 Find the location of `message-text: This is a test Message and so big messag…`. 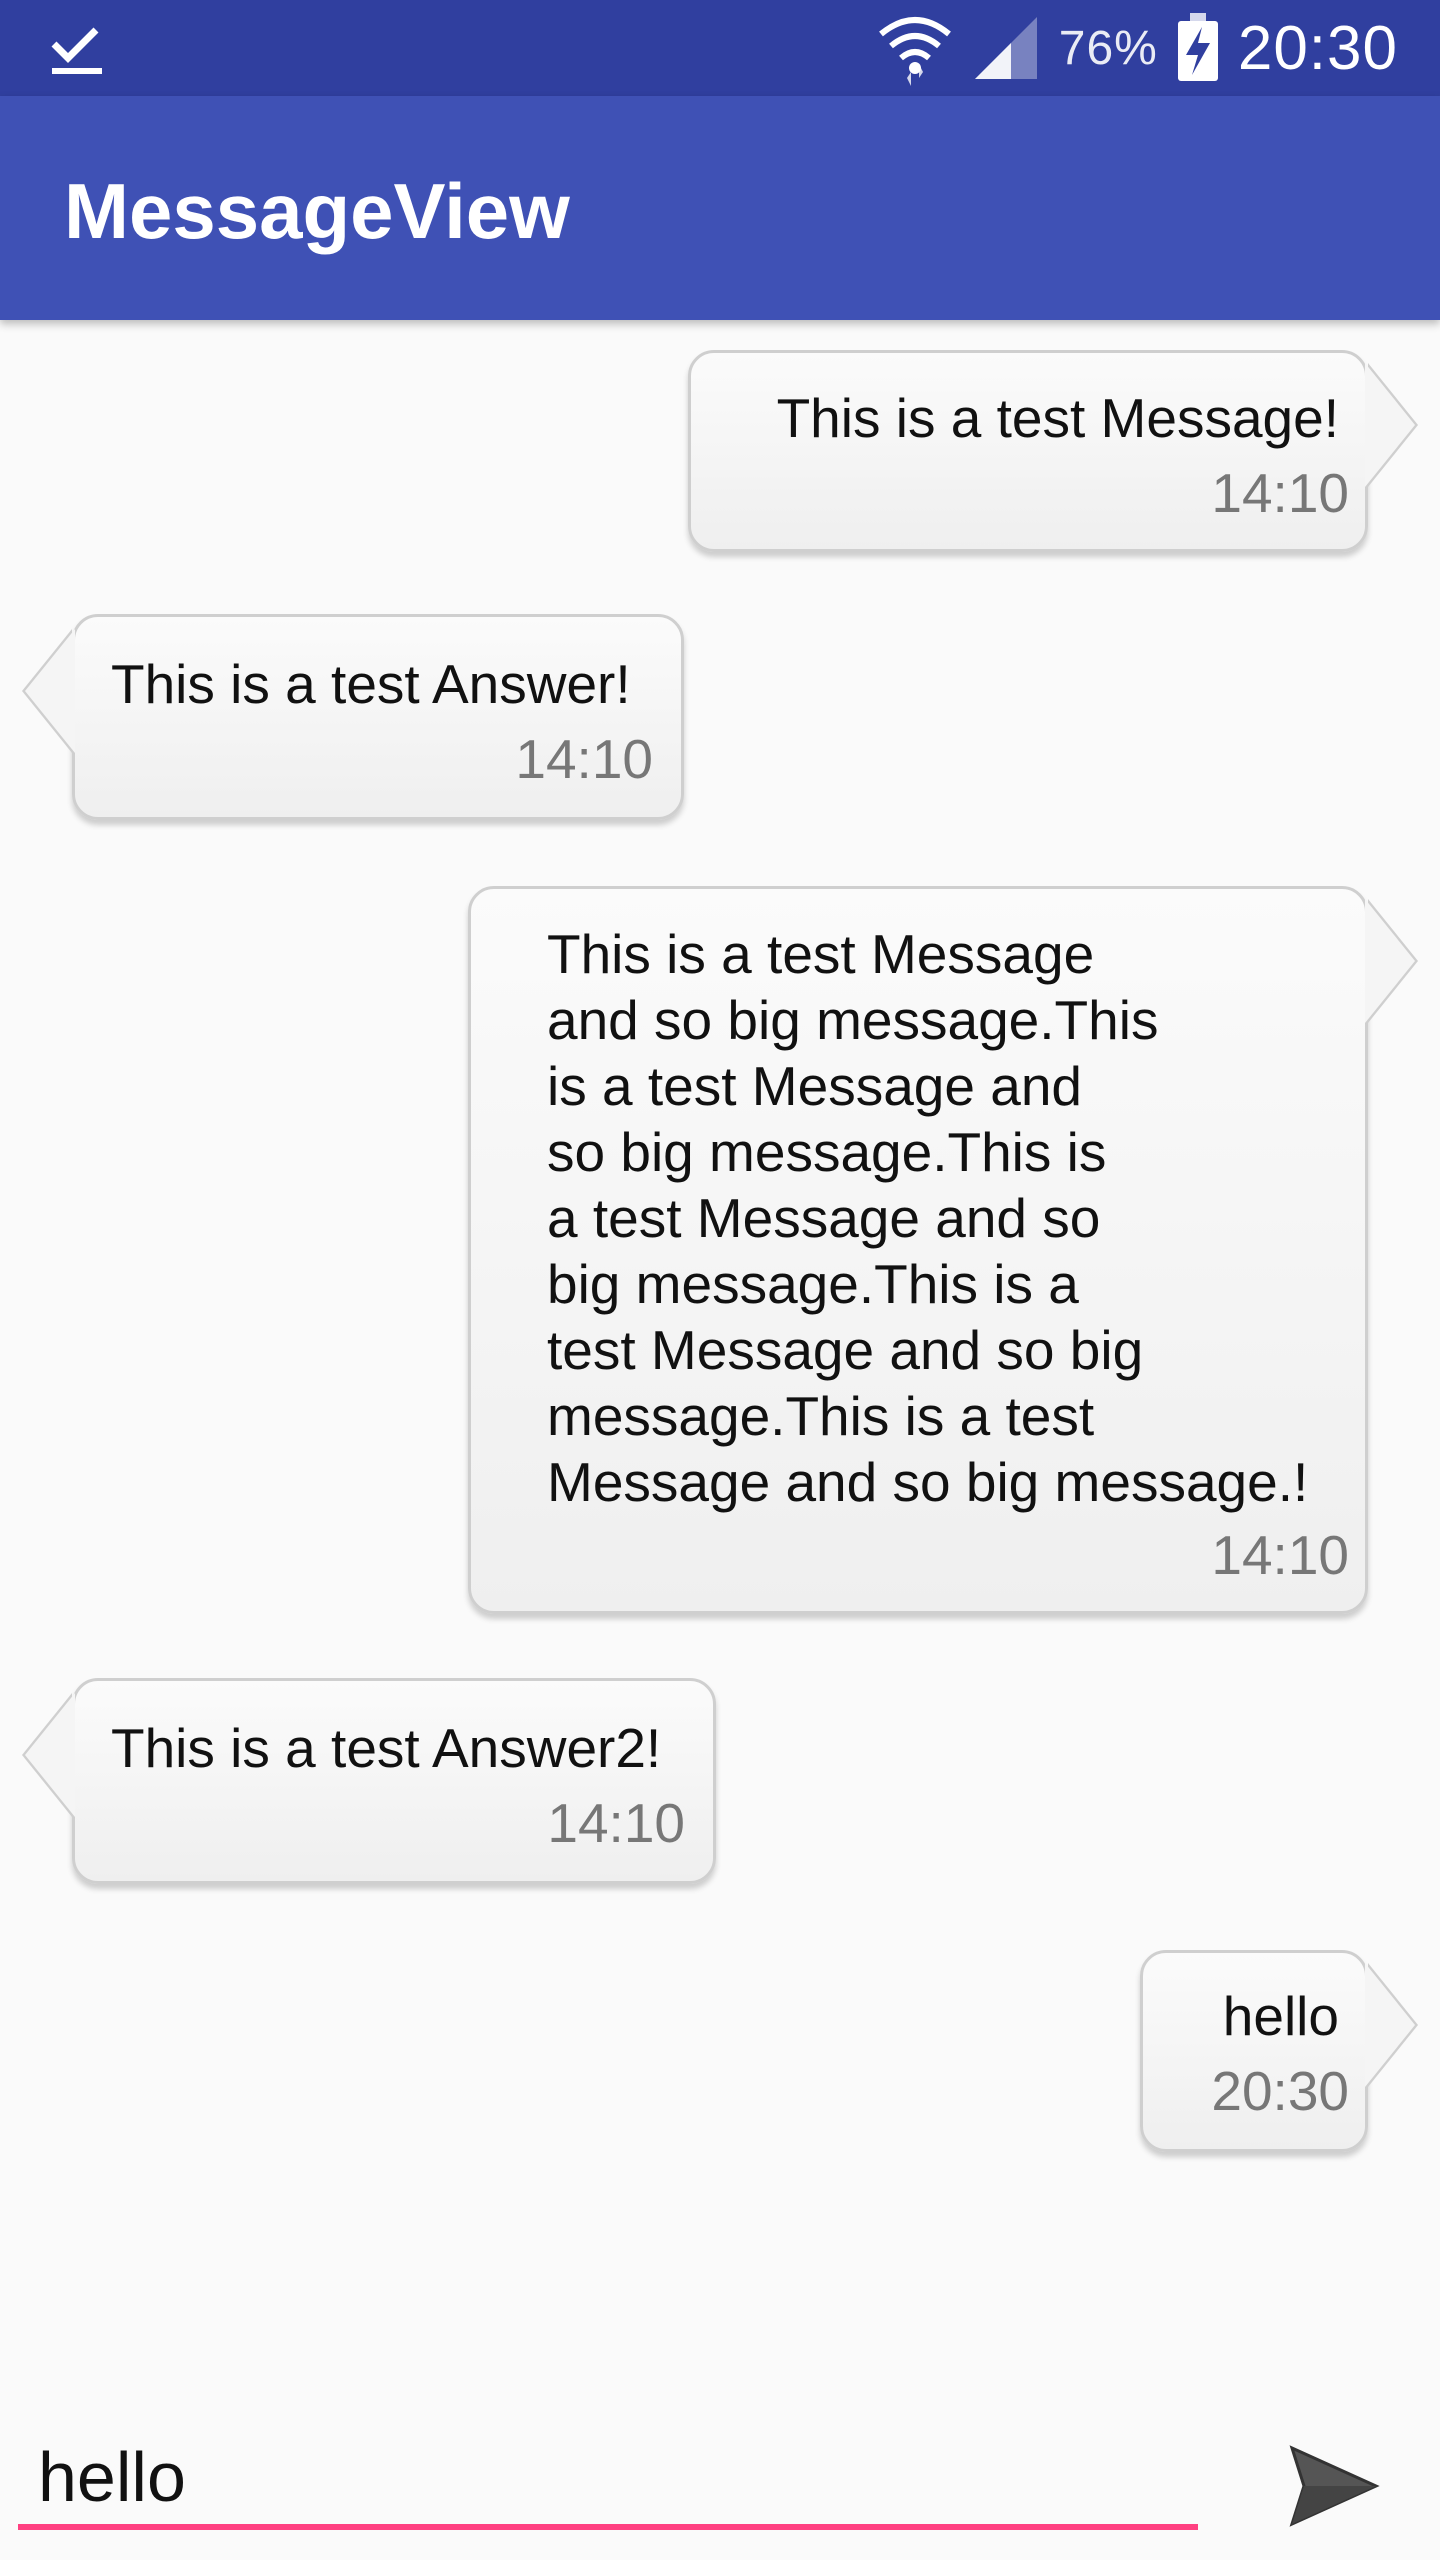

message-text: This is a test Message and so big messag… is located at coordinates (928, 1218).